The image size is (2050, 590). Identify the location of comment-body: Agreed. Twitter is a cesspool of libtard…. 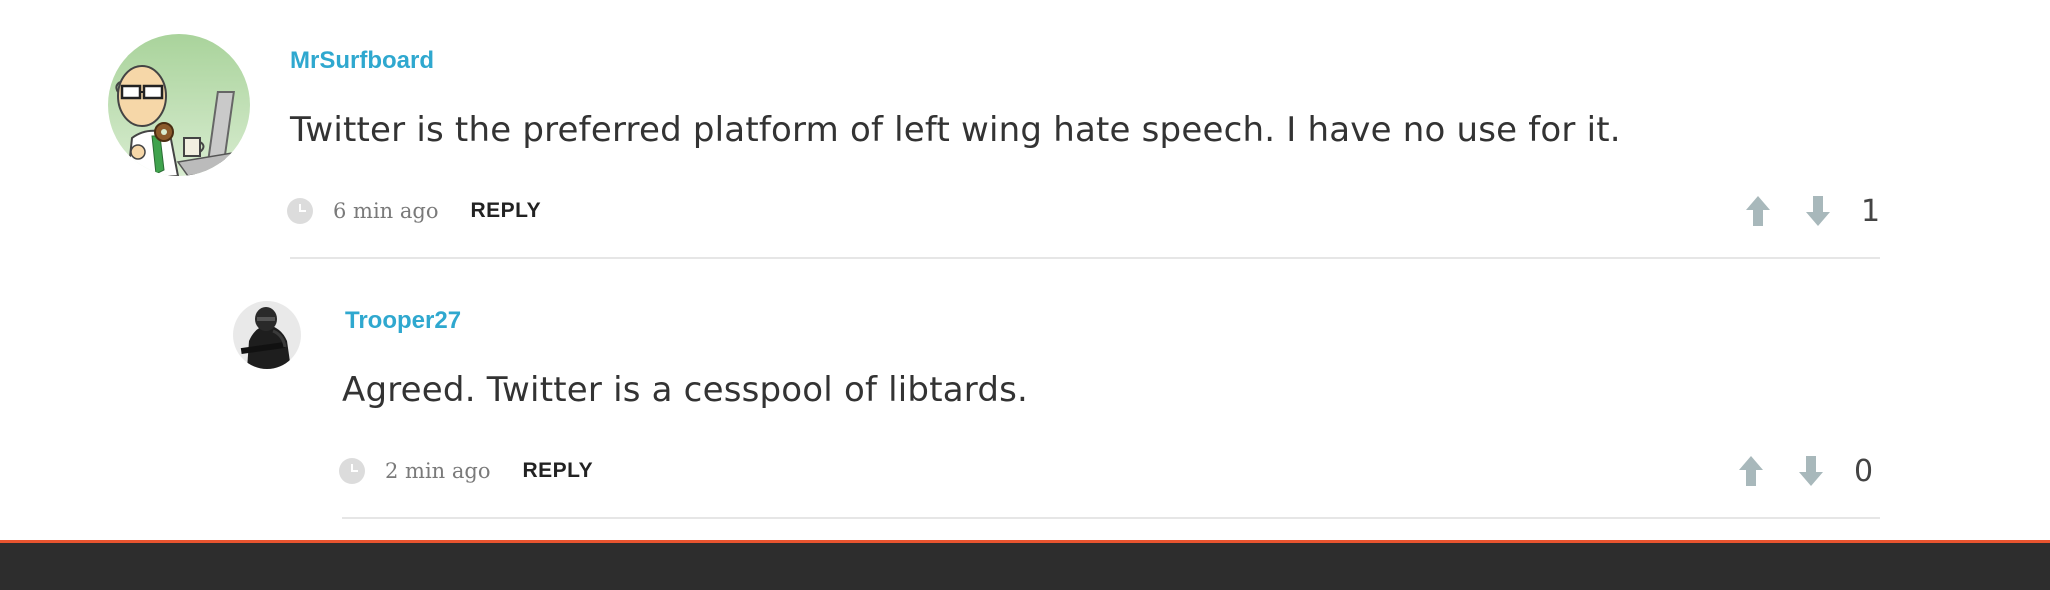
(685, 390).